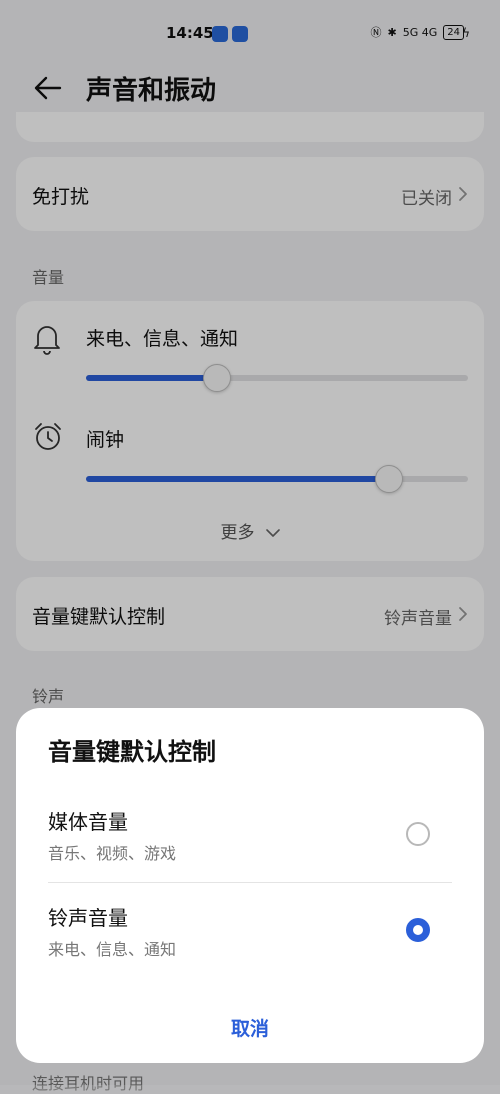  I want to click on option-title: 媒体音量, so click(88, 822).